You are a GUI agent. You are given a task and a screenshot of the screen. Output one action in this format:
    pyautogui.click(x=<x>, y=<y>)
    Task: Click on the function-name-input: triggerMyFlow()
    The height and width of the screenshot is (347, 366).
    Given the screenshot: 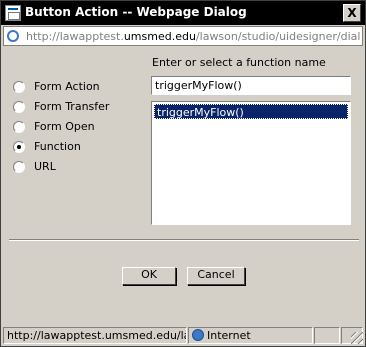 What is the action you would take?
    pyautogui.click(x=251, y=85)
    